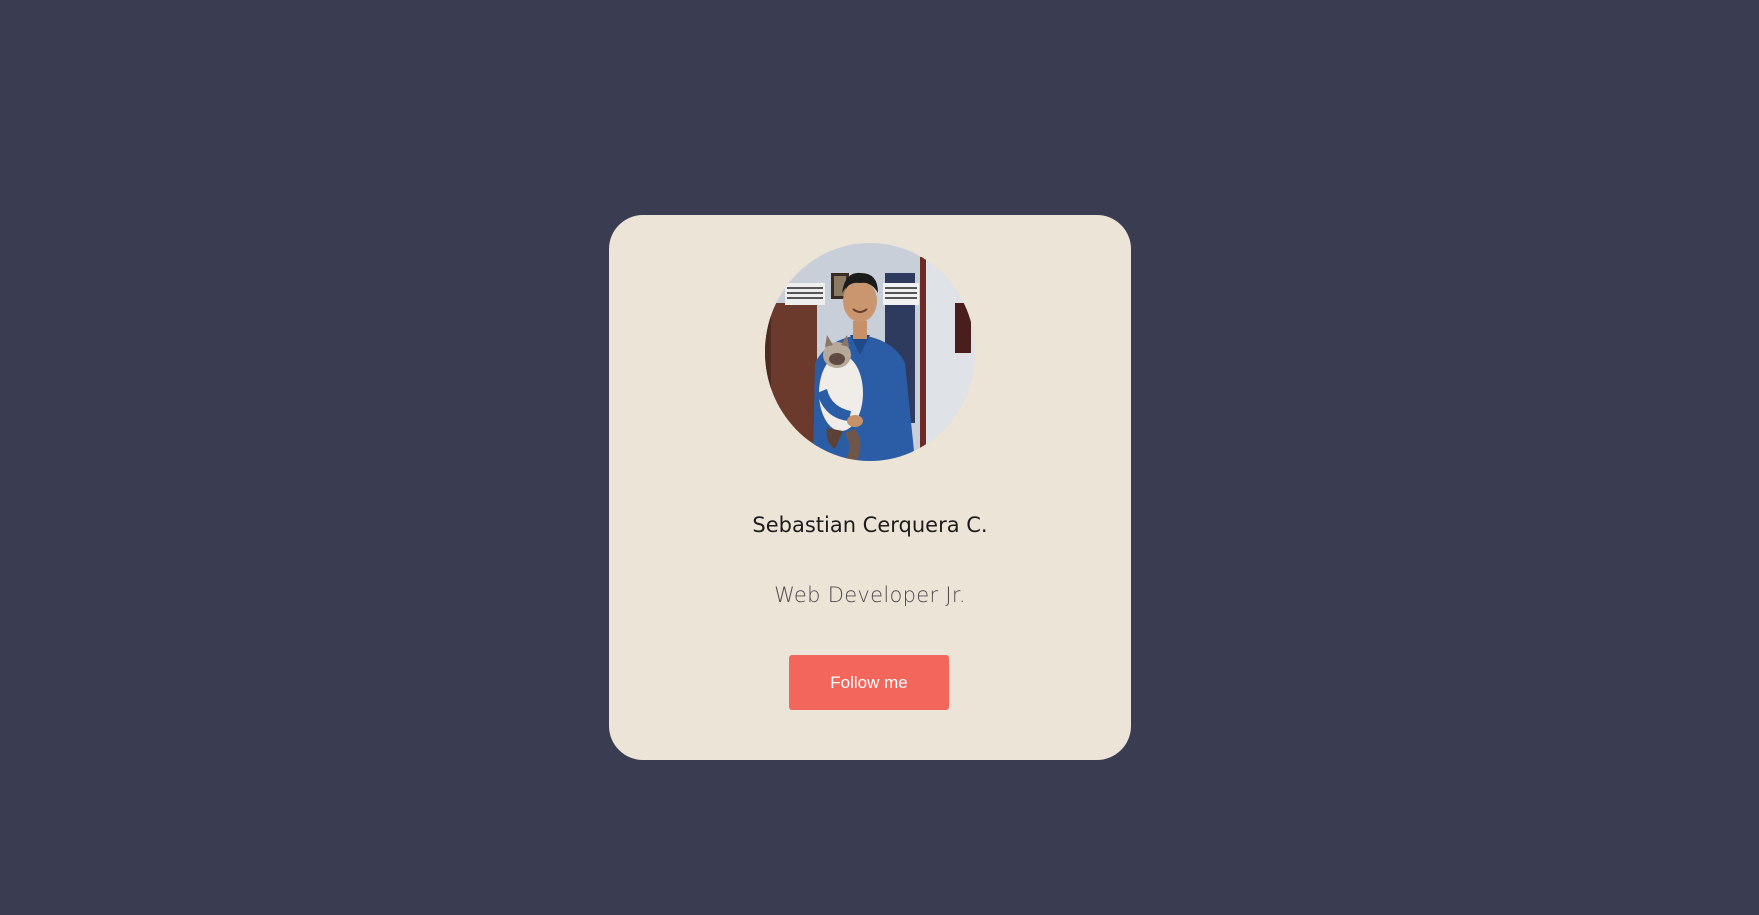 This screenshot has width=1759, height=915. I want to click on follow-button: Follow me, so click(869, 682).